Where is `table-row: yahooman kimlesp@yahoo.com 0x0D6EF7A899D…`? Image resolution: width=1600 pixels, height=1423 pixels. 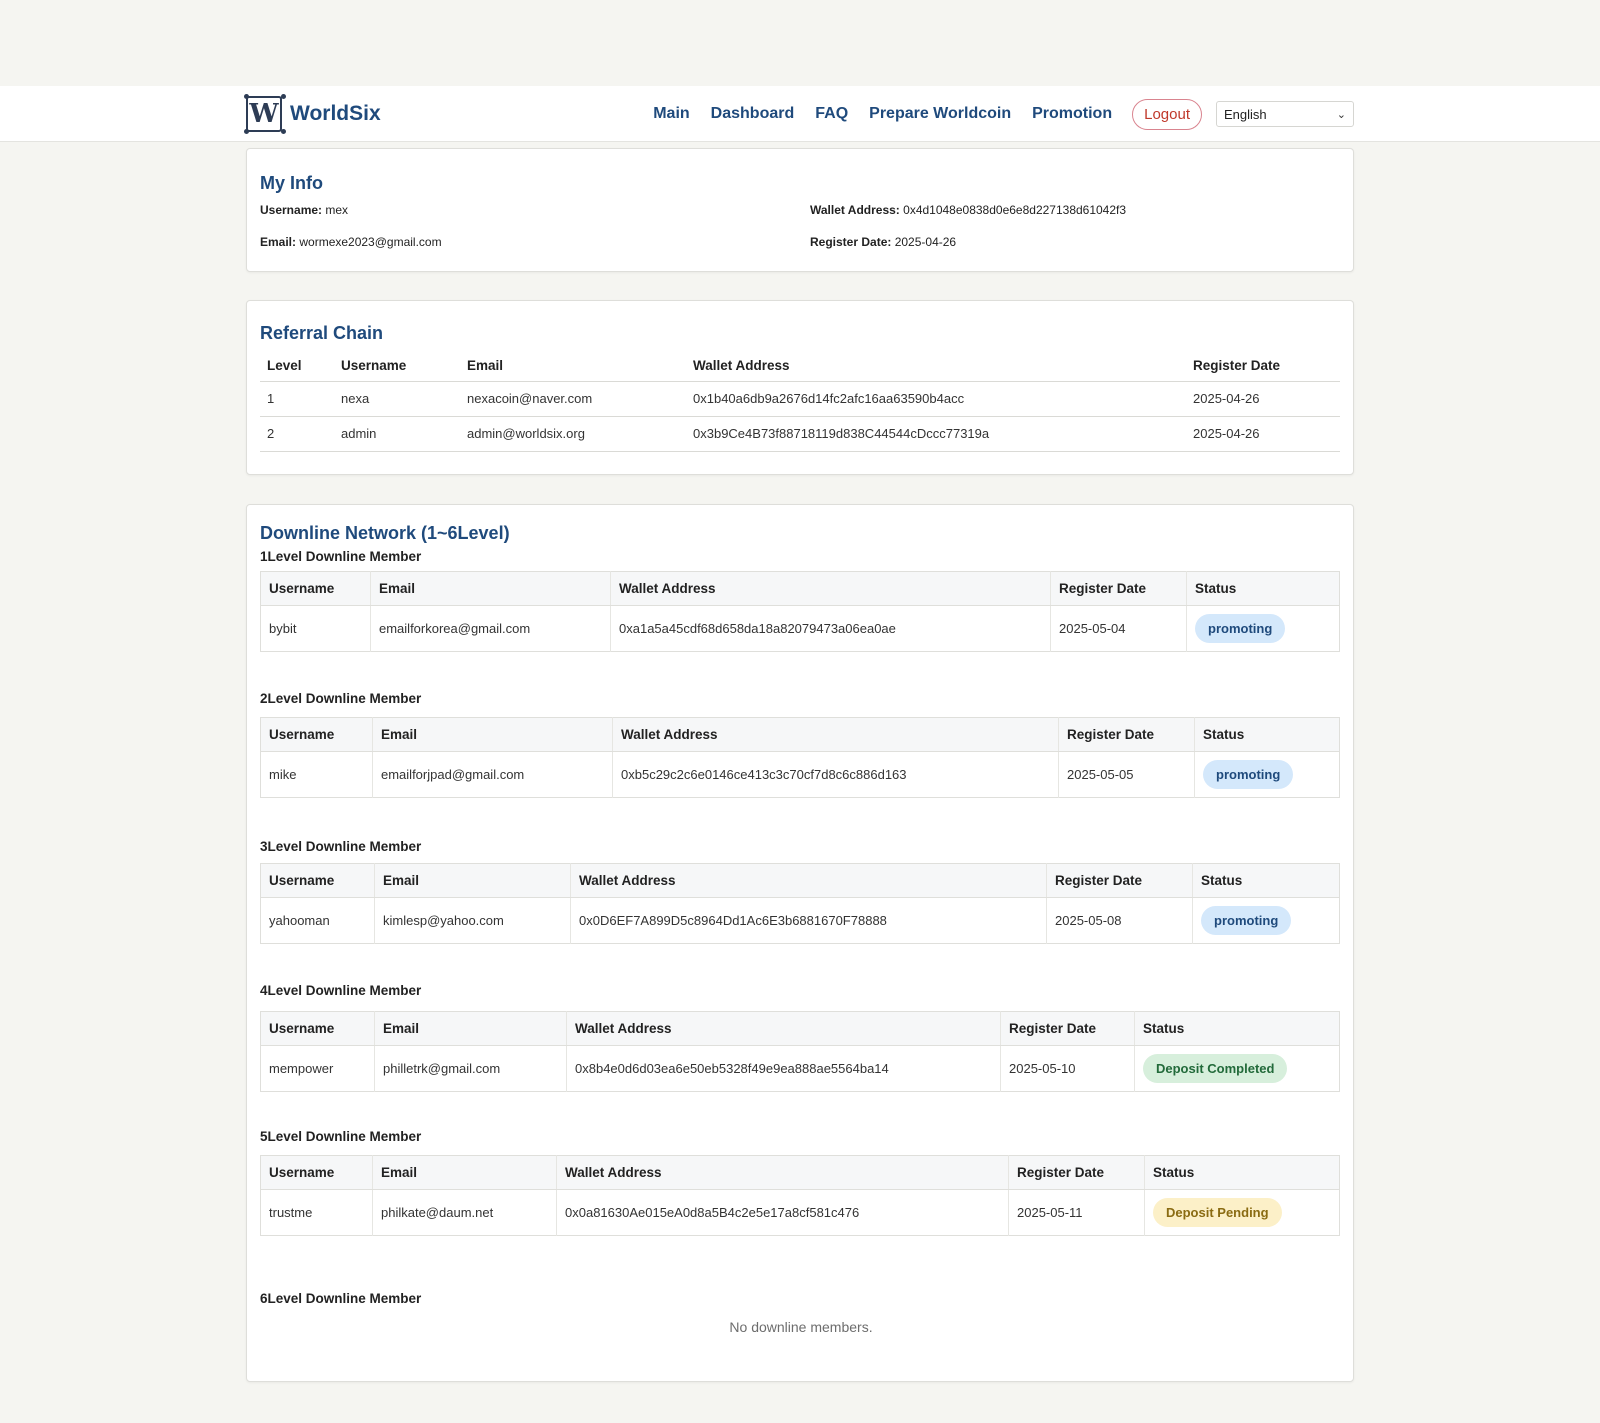 table-row: yahooman kimlesp@yahoo.com 0x0D6EF7A899D… is located at coordinates (800, 920).